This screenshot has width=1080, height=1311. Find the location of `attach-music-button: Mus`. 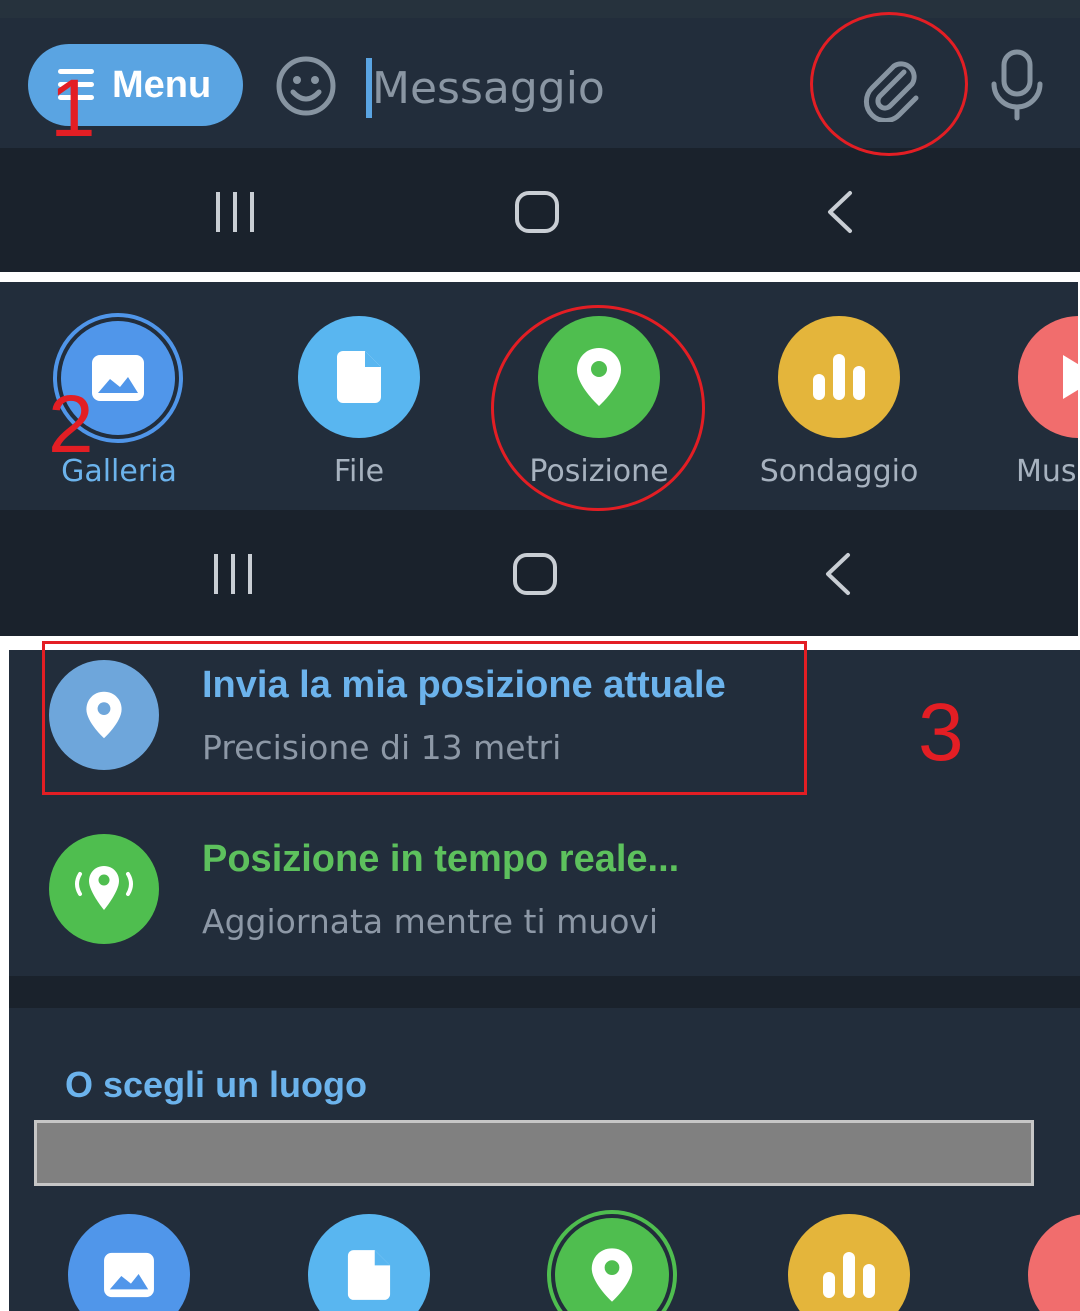

attach-music-button: Mus is located at coordinates (1033, 406).